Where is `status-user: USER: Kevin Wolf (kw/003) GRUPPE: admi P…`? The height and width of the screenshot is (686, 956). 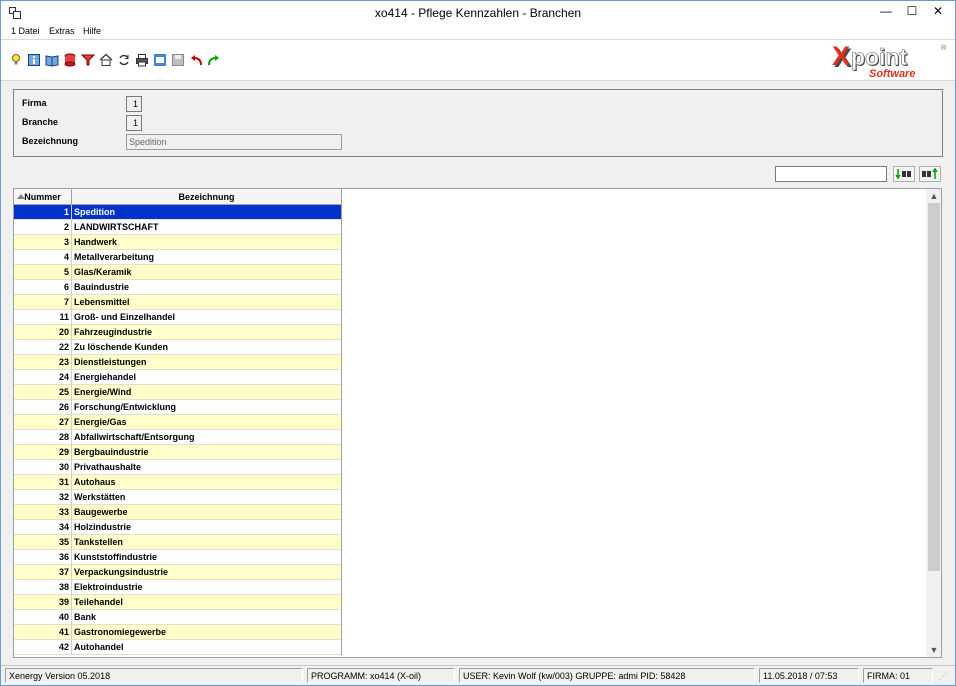 status-user: USER: Kevin Wolf (kw/003) GRUPPE: admi P… is located at coordinates (607, 675).